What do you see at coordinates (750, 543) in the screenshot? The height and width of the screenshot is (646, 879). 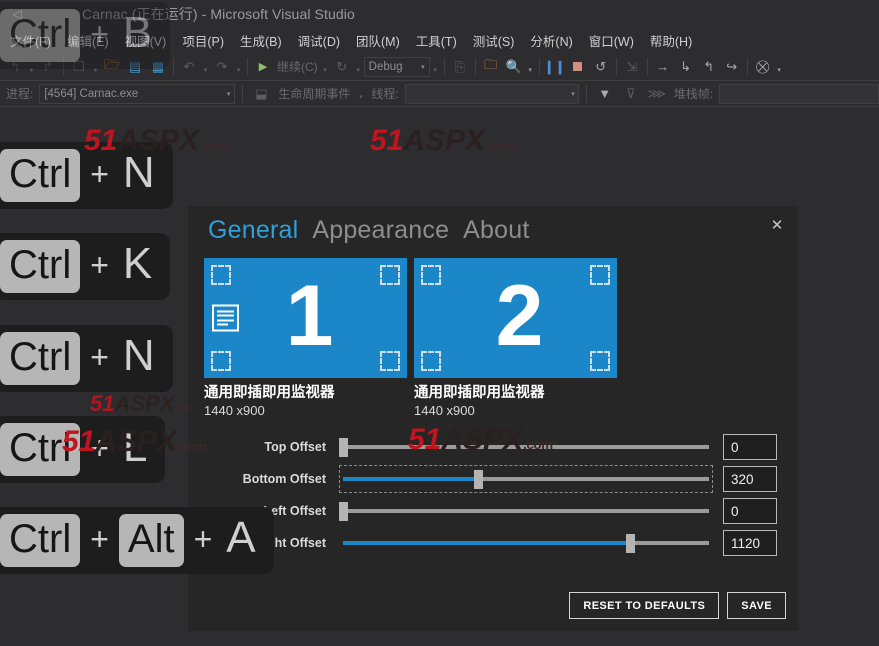 I see `right-offset-value: 1120` at bounding box center [750, 543].